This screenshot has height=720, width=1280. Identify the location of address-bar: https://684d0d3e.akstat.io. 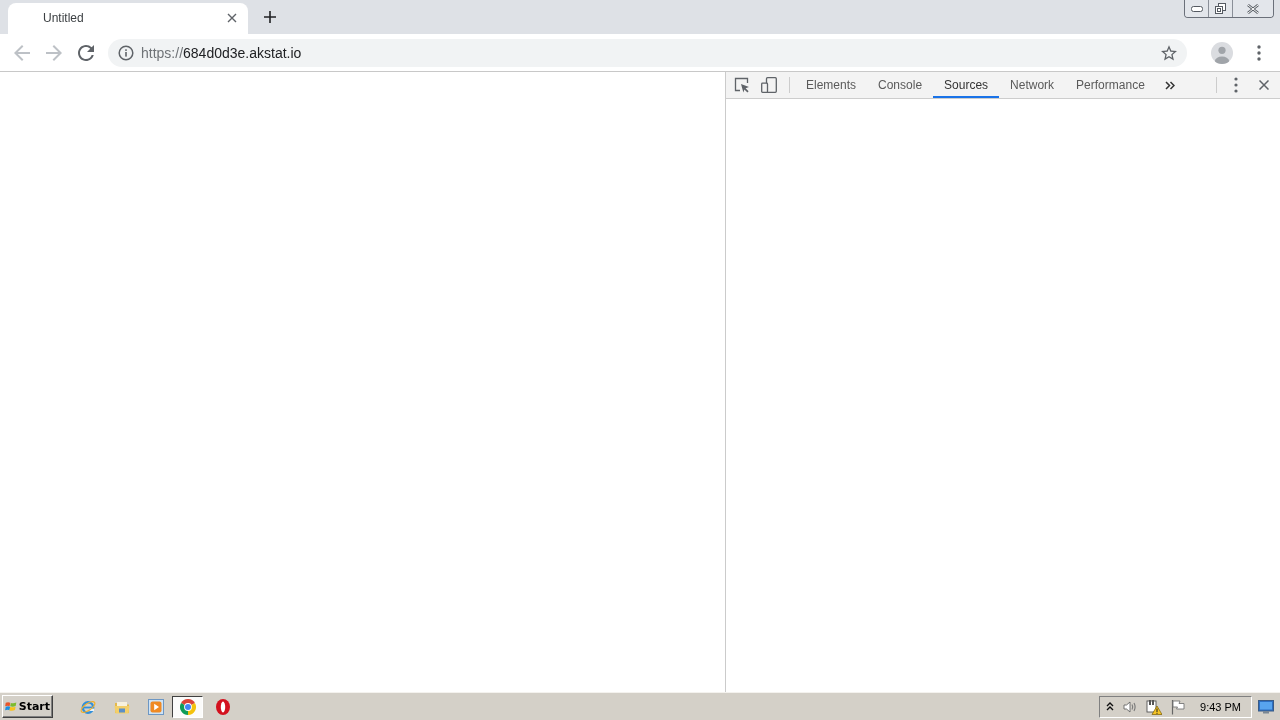
(647, 52).